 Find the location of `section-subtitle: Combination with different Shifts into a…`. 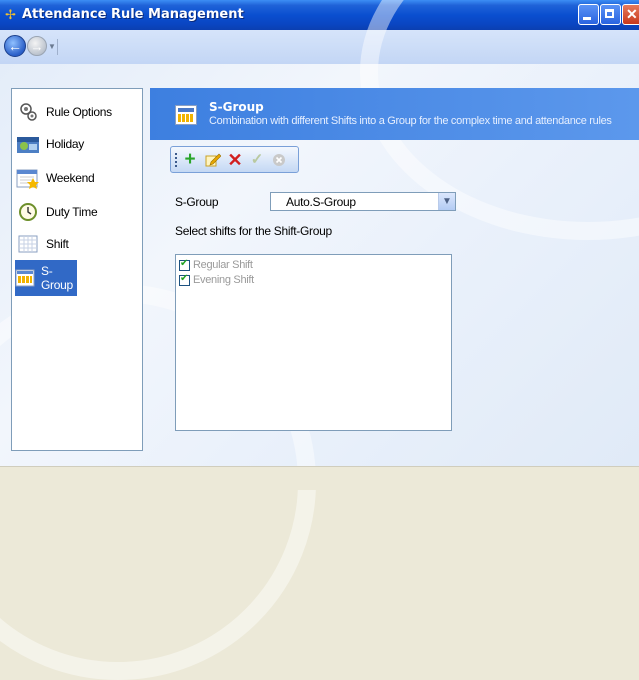

section-subtitle: Combination with different Shifts into a… is located at coordinates (410, 121).